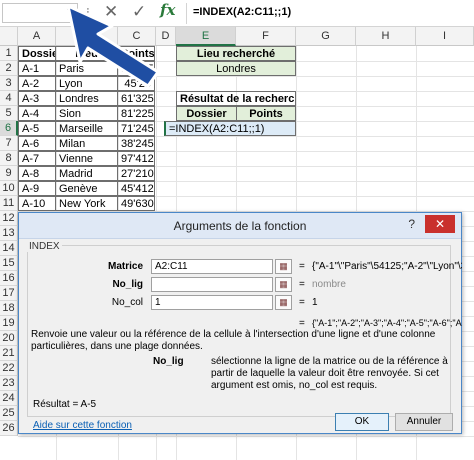  What do you see at coordinates (86, 188) in the screenshot?
I see `cell-lieu: Genève` at bounding box center [86, 188].